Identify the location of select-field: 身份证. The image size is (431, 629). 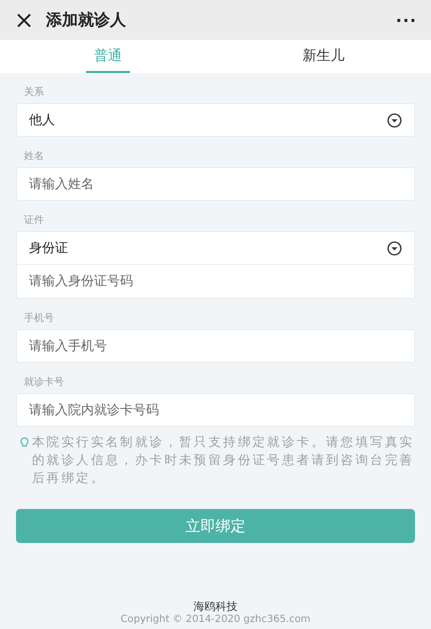
(215, 248).